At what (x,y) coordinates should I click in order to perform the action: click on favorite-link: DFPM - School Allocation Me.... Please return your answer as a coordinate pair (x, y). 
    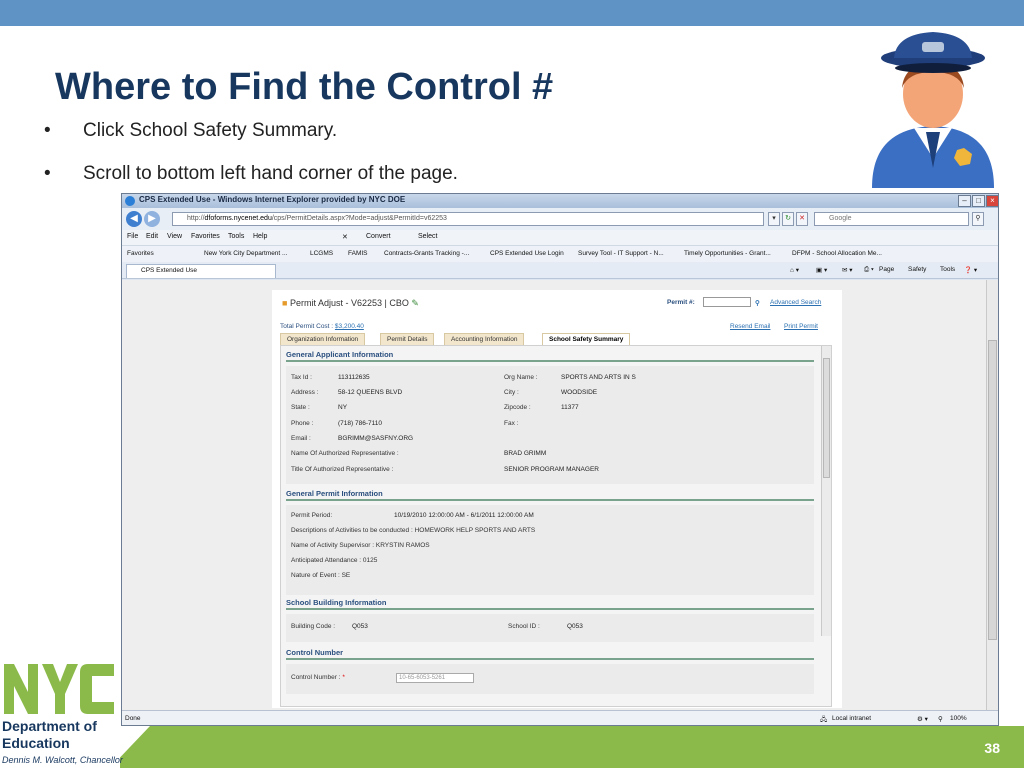
    Looking at the image, I should click on (837, 253).